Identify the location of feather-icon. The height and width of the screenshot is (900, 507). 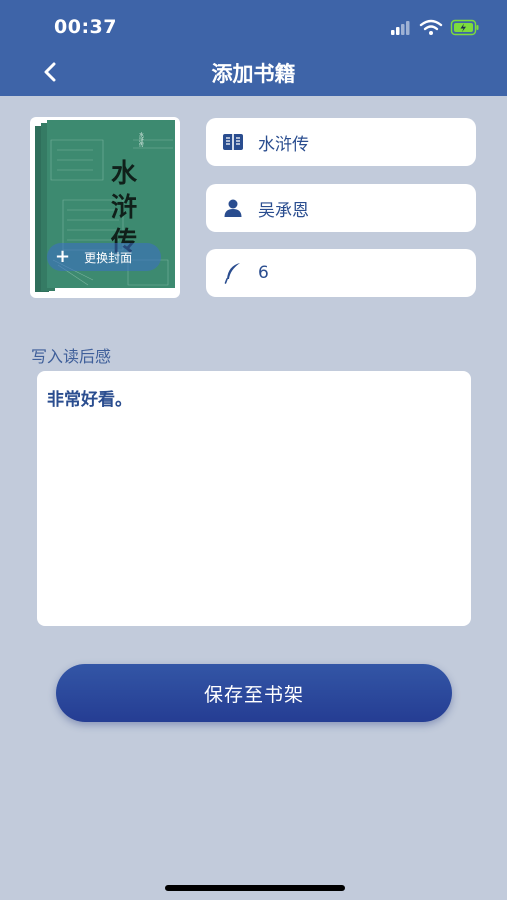
(233, 273).